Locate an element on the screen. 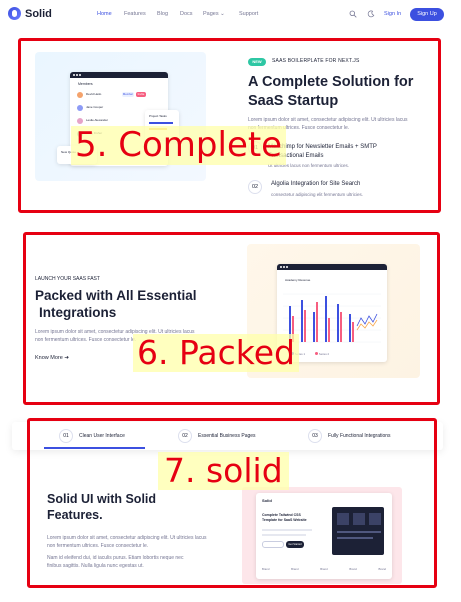 The height and width of the screenshot is (602, 461). nav-item-pages: Pages ⌄ is located at coordinates (214, 14).